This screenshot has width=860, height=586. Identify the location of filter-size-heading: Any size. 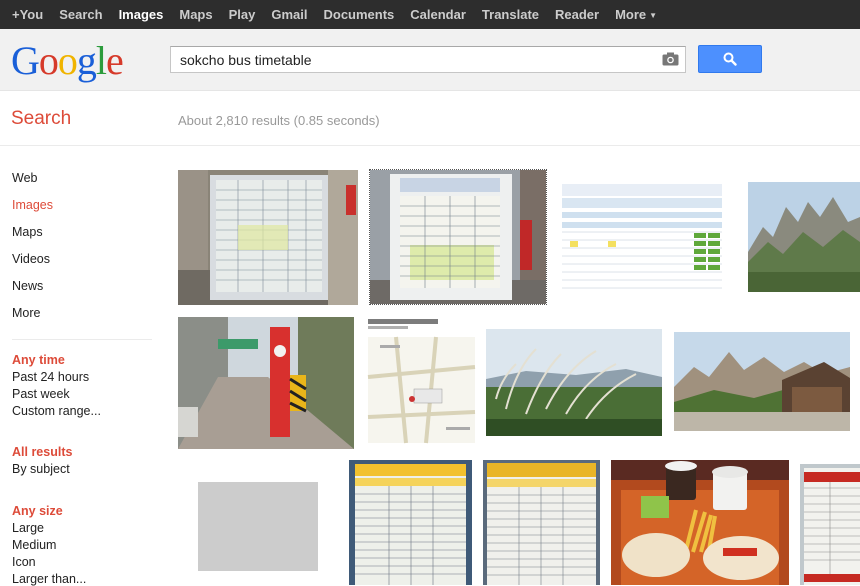
(37, 511).